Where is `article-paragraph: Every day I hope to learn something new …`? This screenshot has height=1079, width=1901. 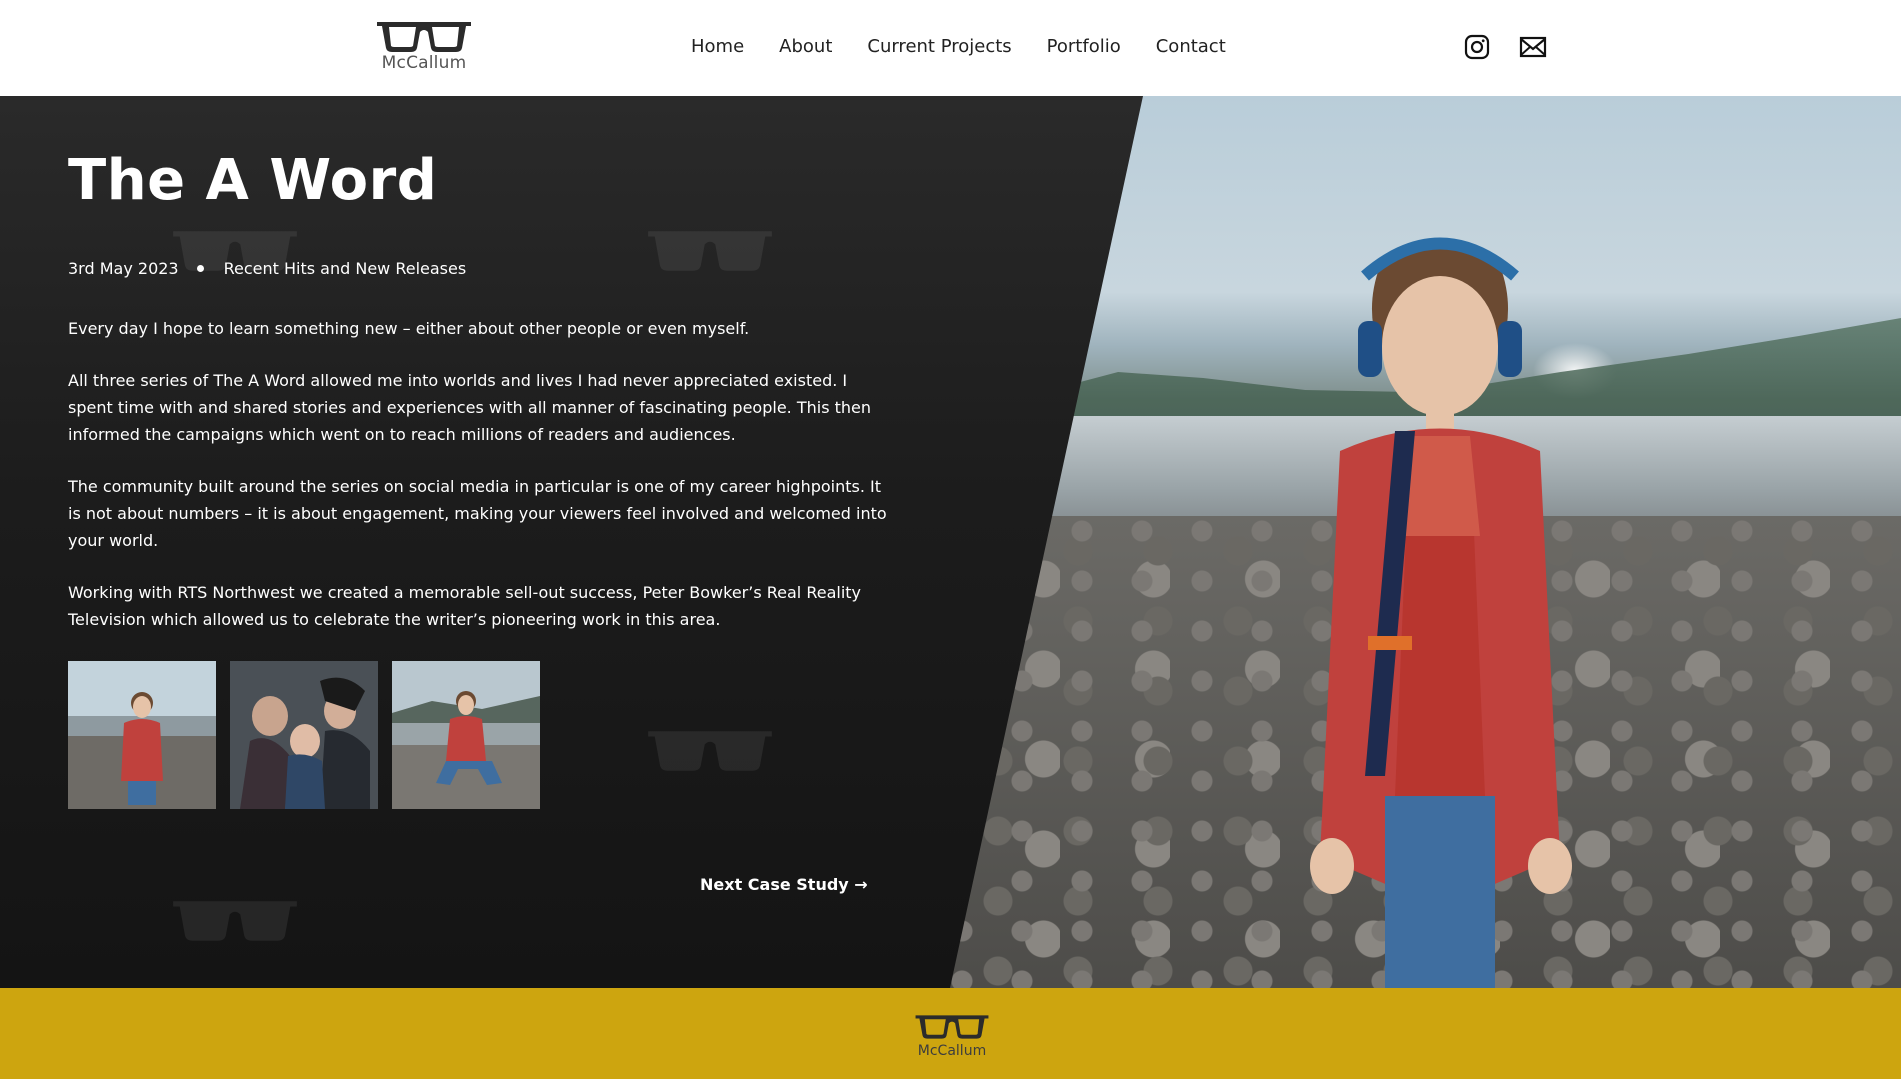
article-paragraph: Every day I hope to learn something new … is located at coordinates (409, 328).